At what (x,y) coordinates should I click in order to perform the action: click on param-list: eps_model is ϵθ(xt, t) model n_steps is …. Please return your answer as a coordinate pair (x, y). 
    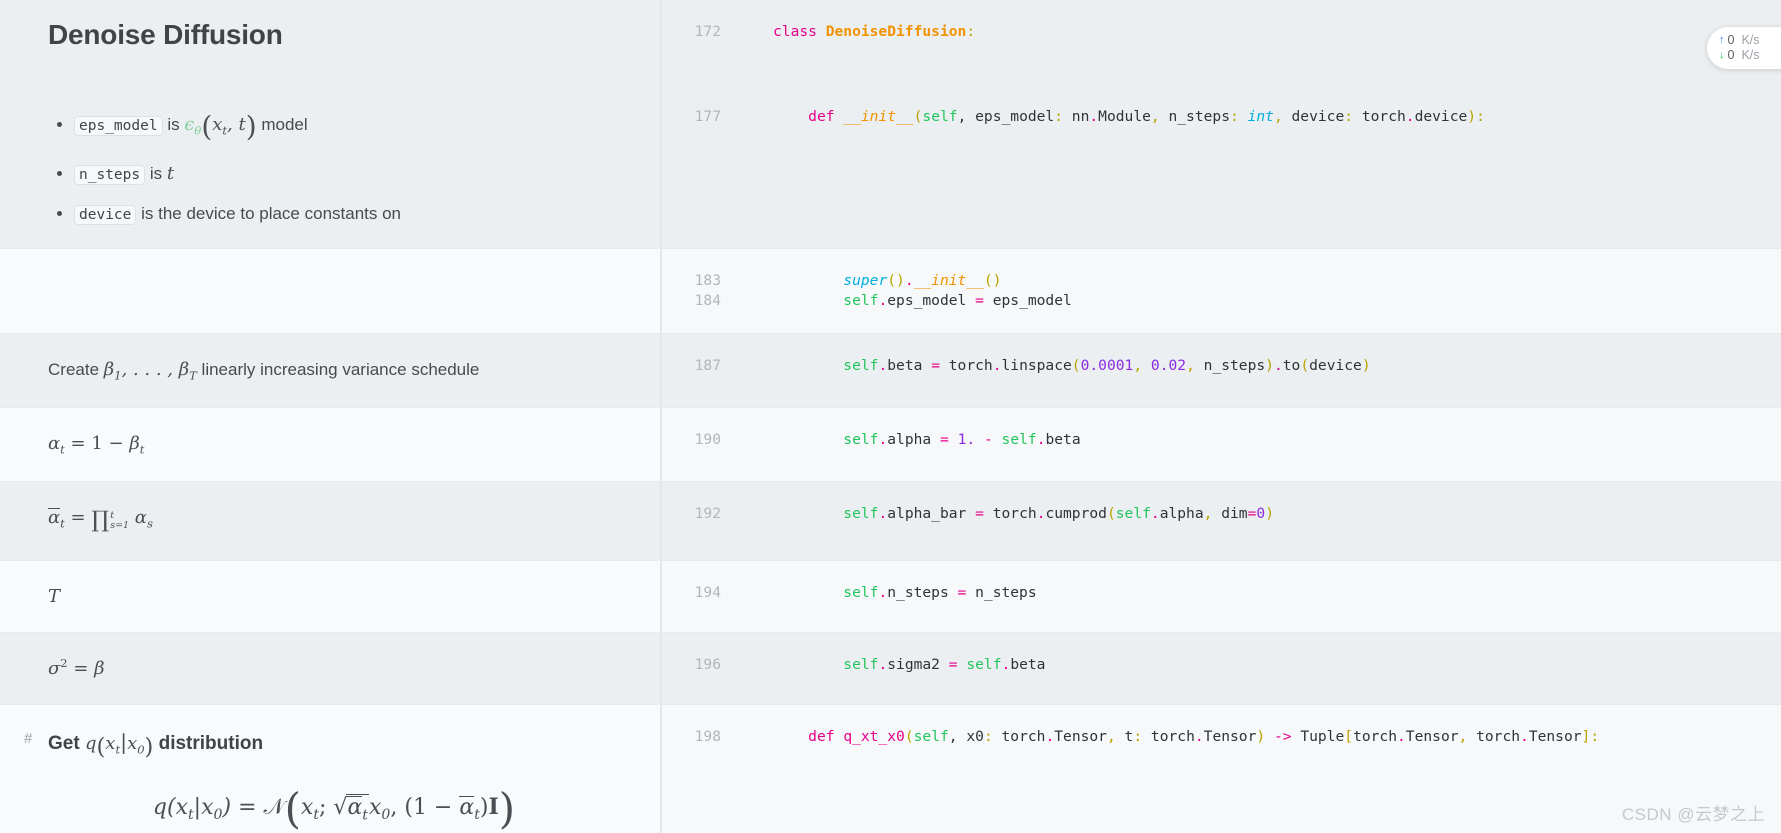
    Looking at the image, I should click on (334, 166).